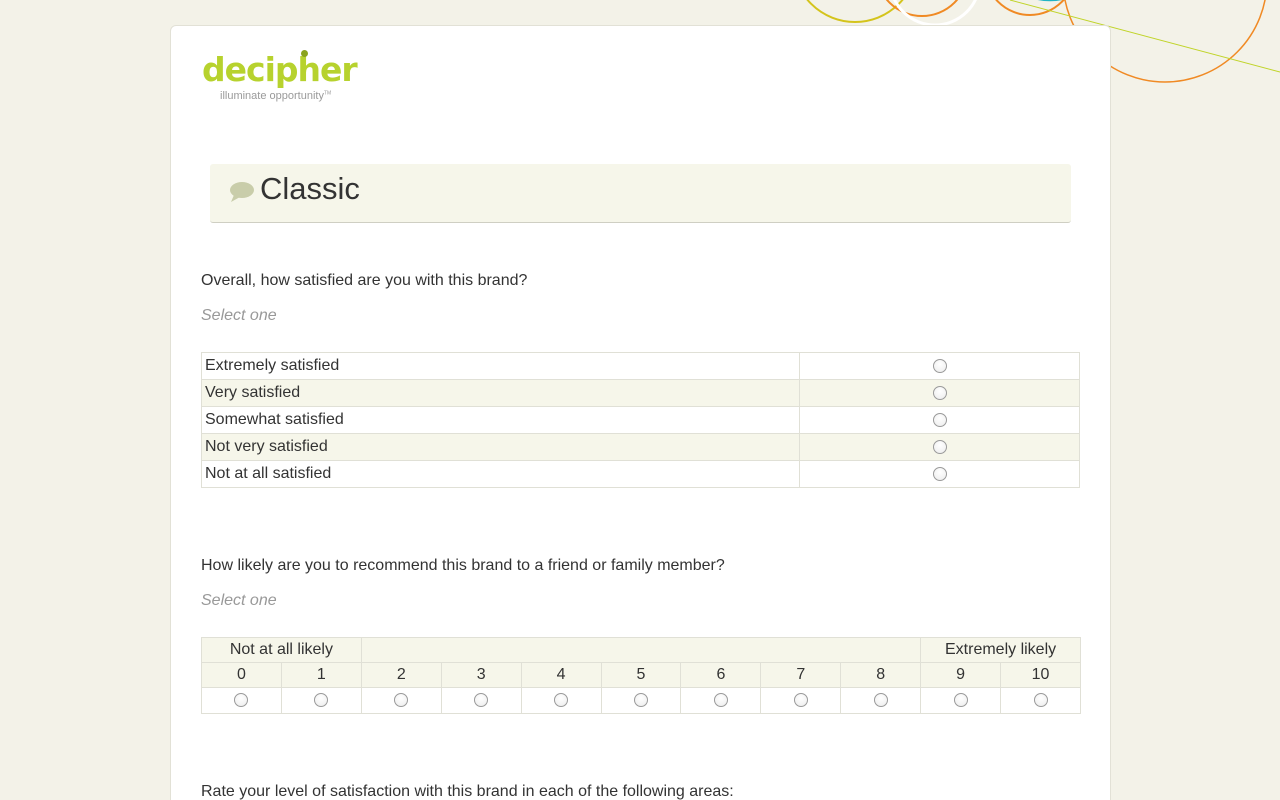 The width and height of the screenshot is (1280, 800). I want to click on q1-option-label: Very satisfied, so click(500, 393).